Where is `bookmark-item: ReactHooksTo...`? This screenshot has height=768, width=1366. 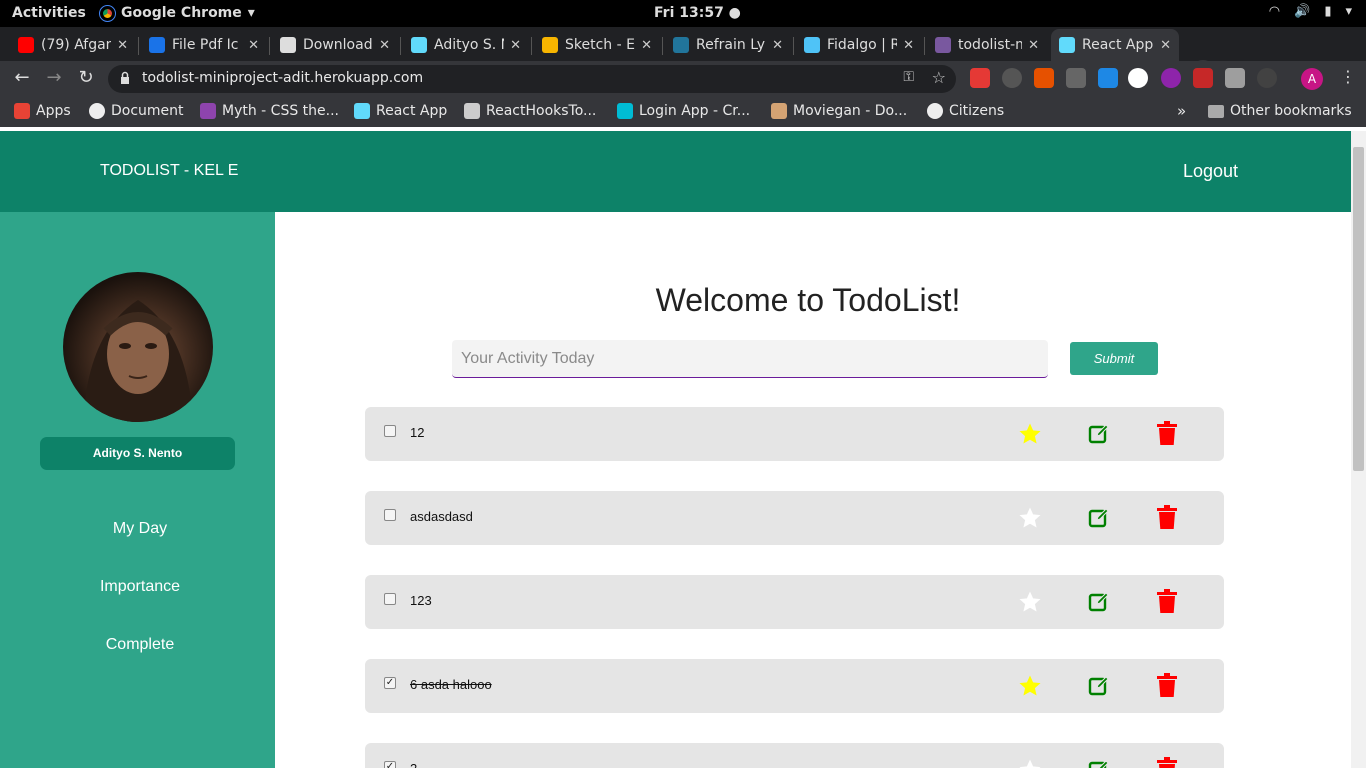
bookmark-item: ReactHooksTo... is located at coordinates (530, 111).